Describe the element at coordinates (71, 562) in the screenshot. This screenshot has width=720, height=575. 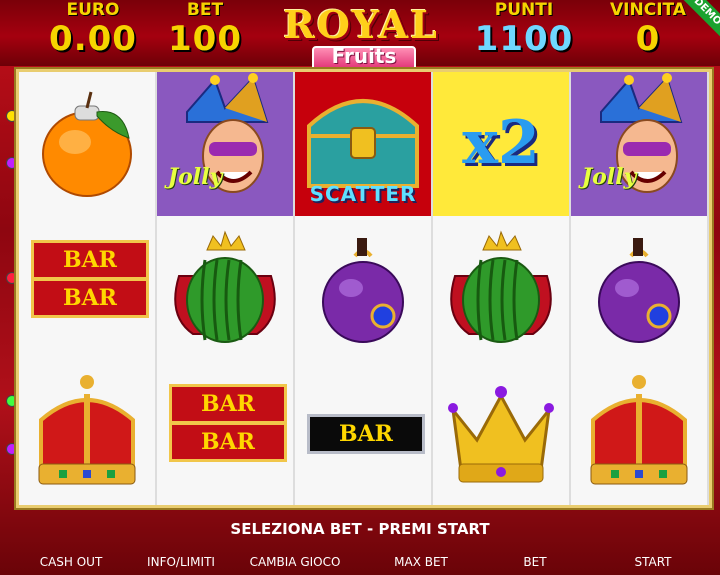
I see `cash-out-button: CASH OUT` at that location.